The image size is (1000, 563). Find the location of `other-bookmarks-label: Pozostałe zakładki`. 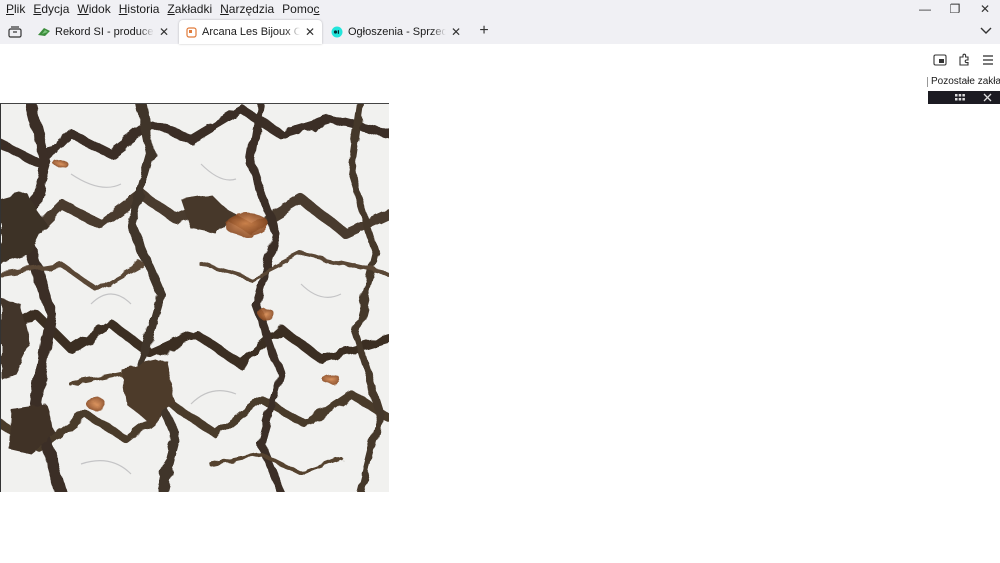

other-bookmarks-label: Pozostałe zakładki is located at coordinates (965, 81).